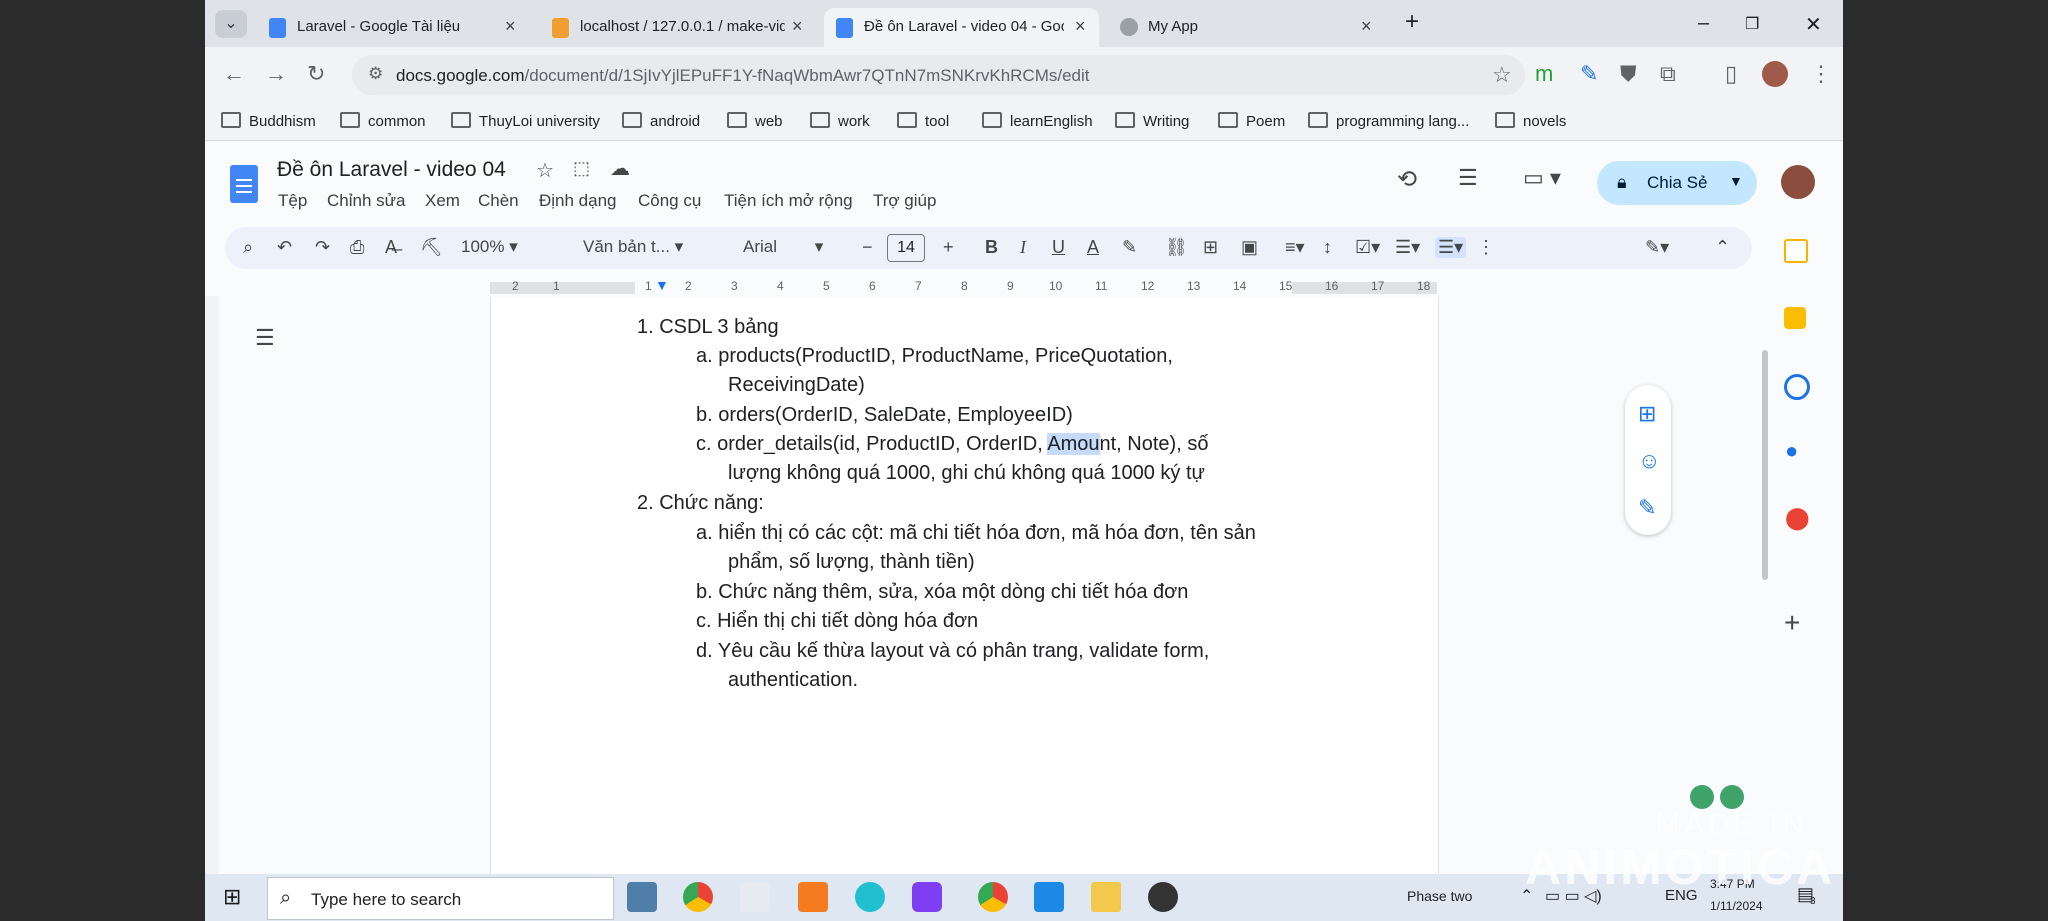 This screenshot has height=921, width=2048. Describe the element at coordinates (1657, 247) in the screenshot. I see `editing-mode-icon: ✎▾` at that location.